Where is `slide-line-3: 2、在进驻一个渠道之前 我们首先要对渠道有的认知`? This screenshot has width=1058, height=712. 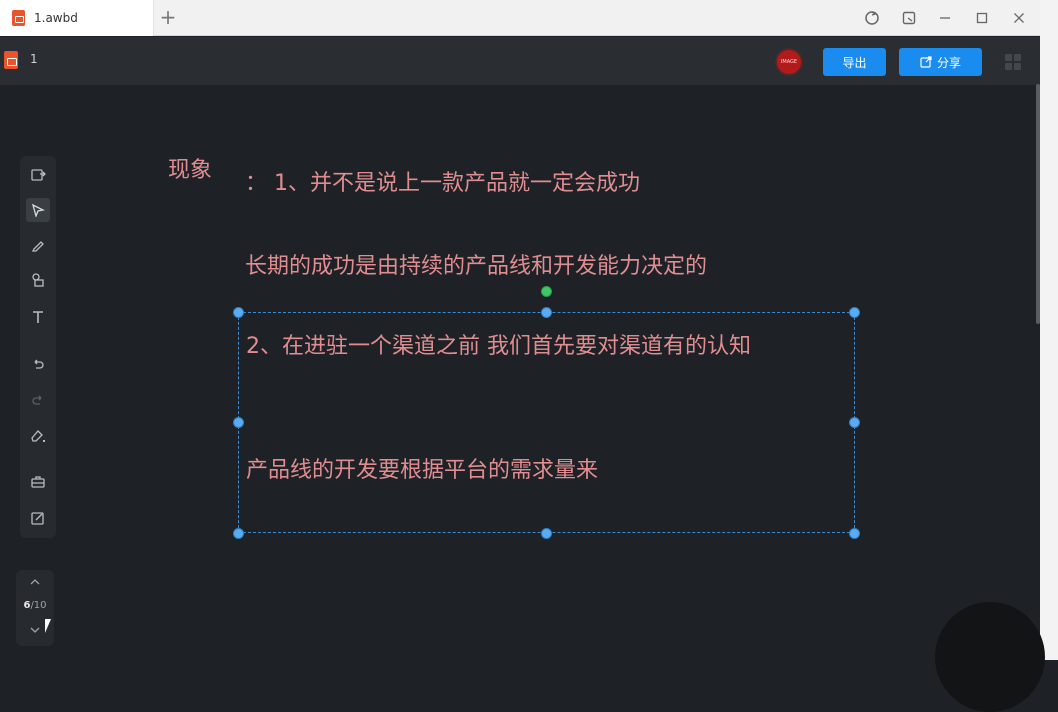 slide-line-3: 2、在进驻一个渠道之前 我们首先要对渠道有的认知 is located at coordinates (498, 344).